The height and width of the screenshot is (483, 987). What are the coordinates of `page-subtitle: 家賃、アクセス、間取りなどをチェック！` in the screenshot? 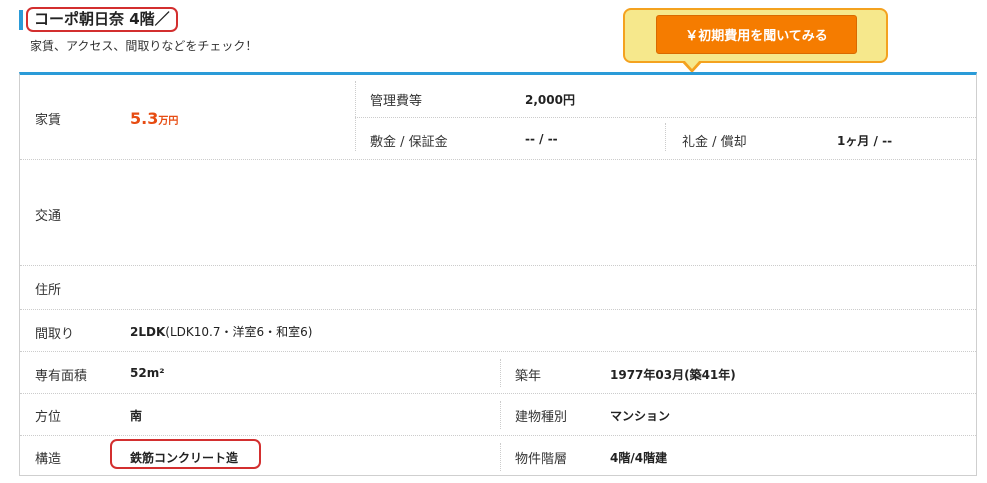 It's located at (144, 46).